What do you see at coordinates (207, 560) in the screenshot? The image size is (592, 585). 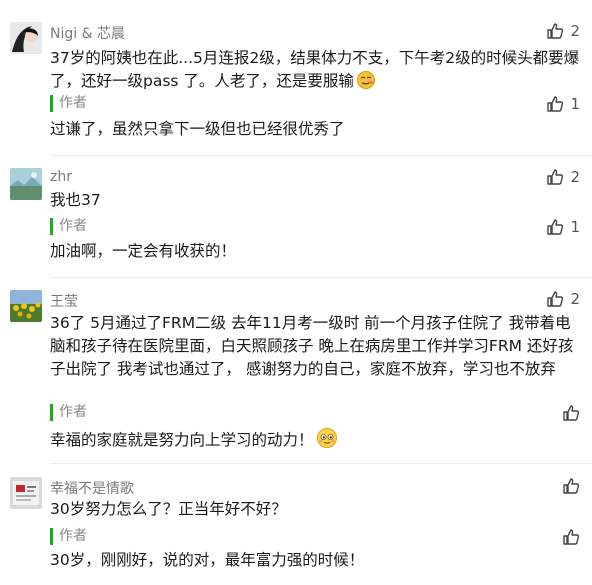 I see `author-reply-text: 30岁，刚刚好，说的对，最年富力强的时候！` at bounding box center [207, 560].